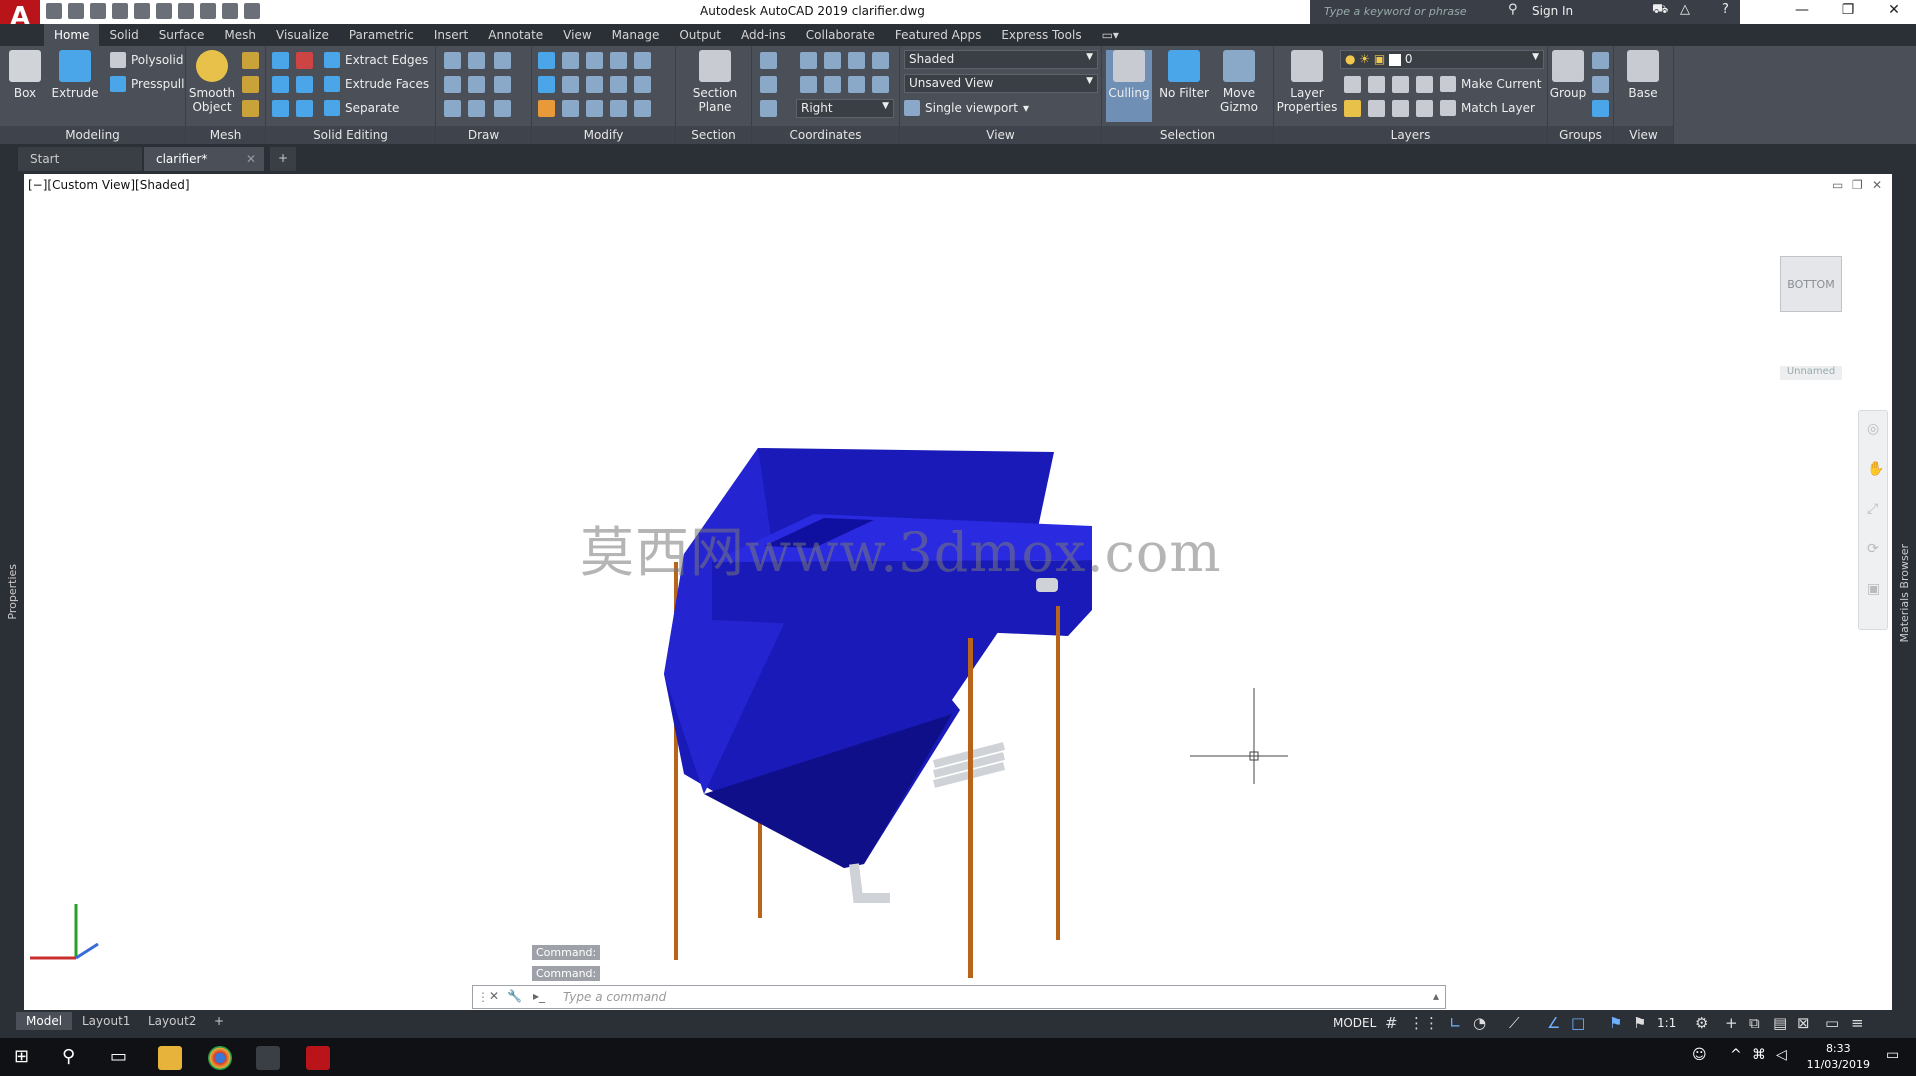 The height and width of the screenshot is (1076, 1916). I want to click on arc-icon, so click(502, 60).